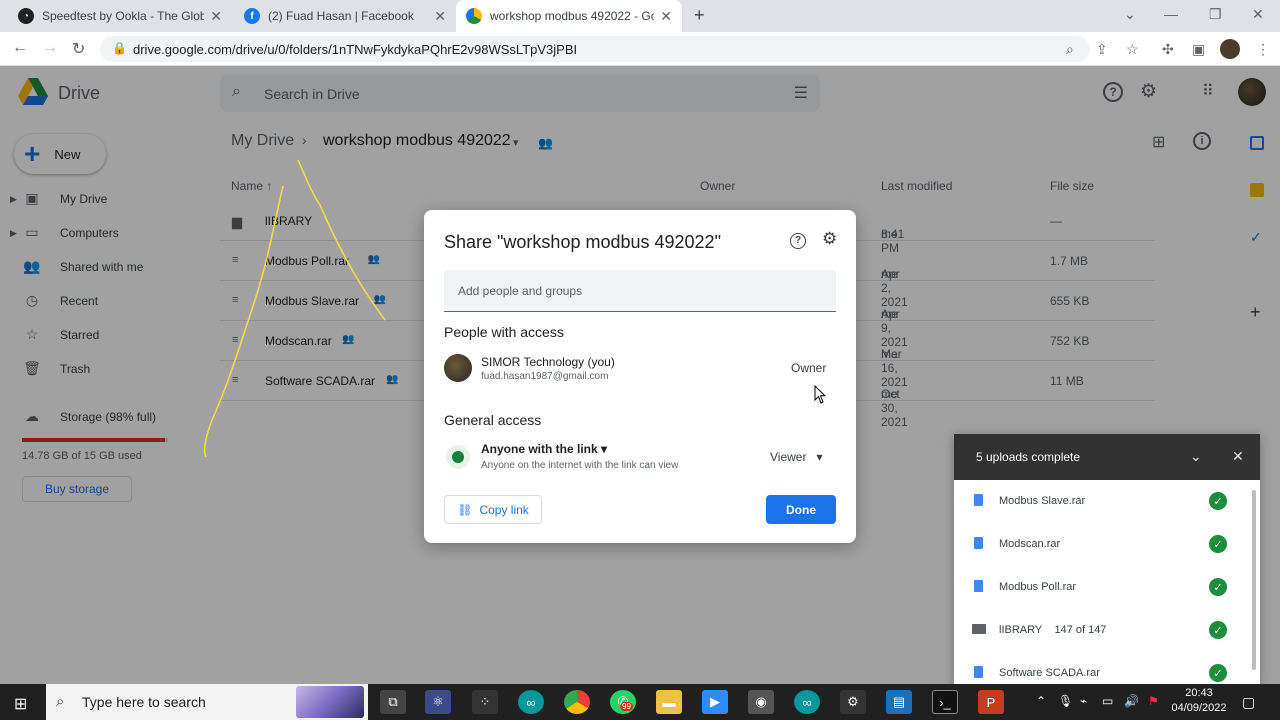 Image resolution: width=1280 pixels, height=720 pixels. What do you see at coordinates (1199, 693) in the screenshot?
I see `clock-time: 20:43` at bounding box center [1199, 693].